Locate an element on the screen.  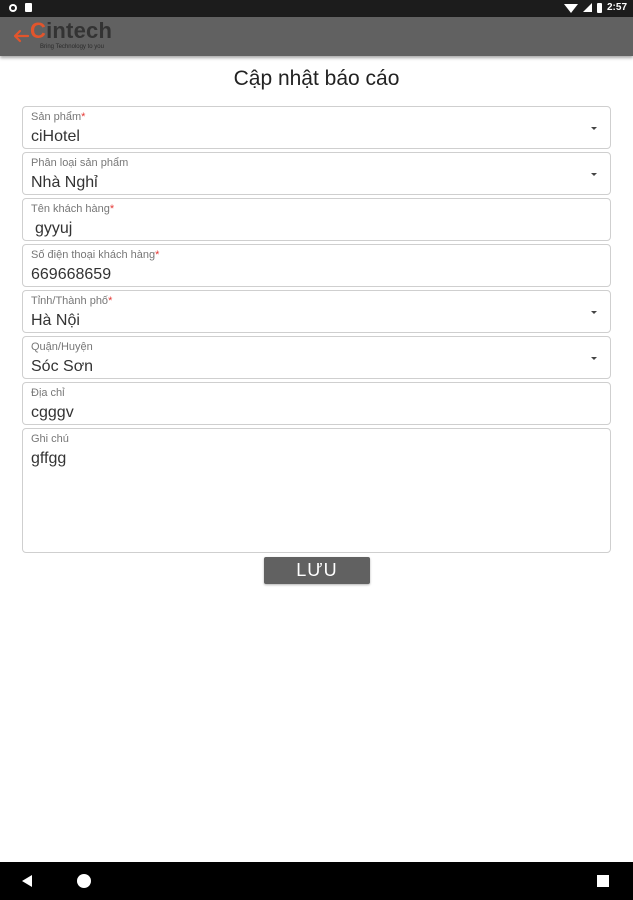
district-select: Quận/Huyện Sóc Sơn is located at coordinates (316, 357).